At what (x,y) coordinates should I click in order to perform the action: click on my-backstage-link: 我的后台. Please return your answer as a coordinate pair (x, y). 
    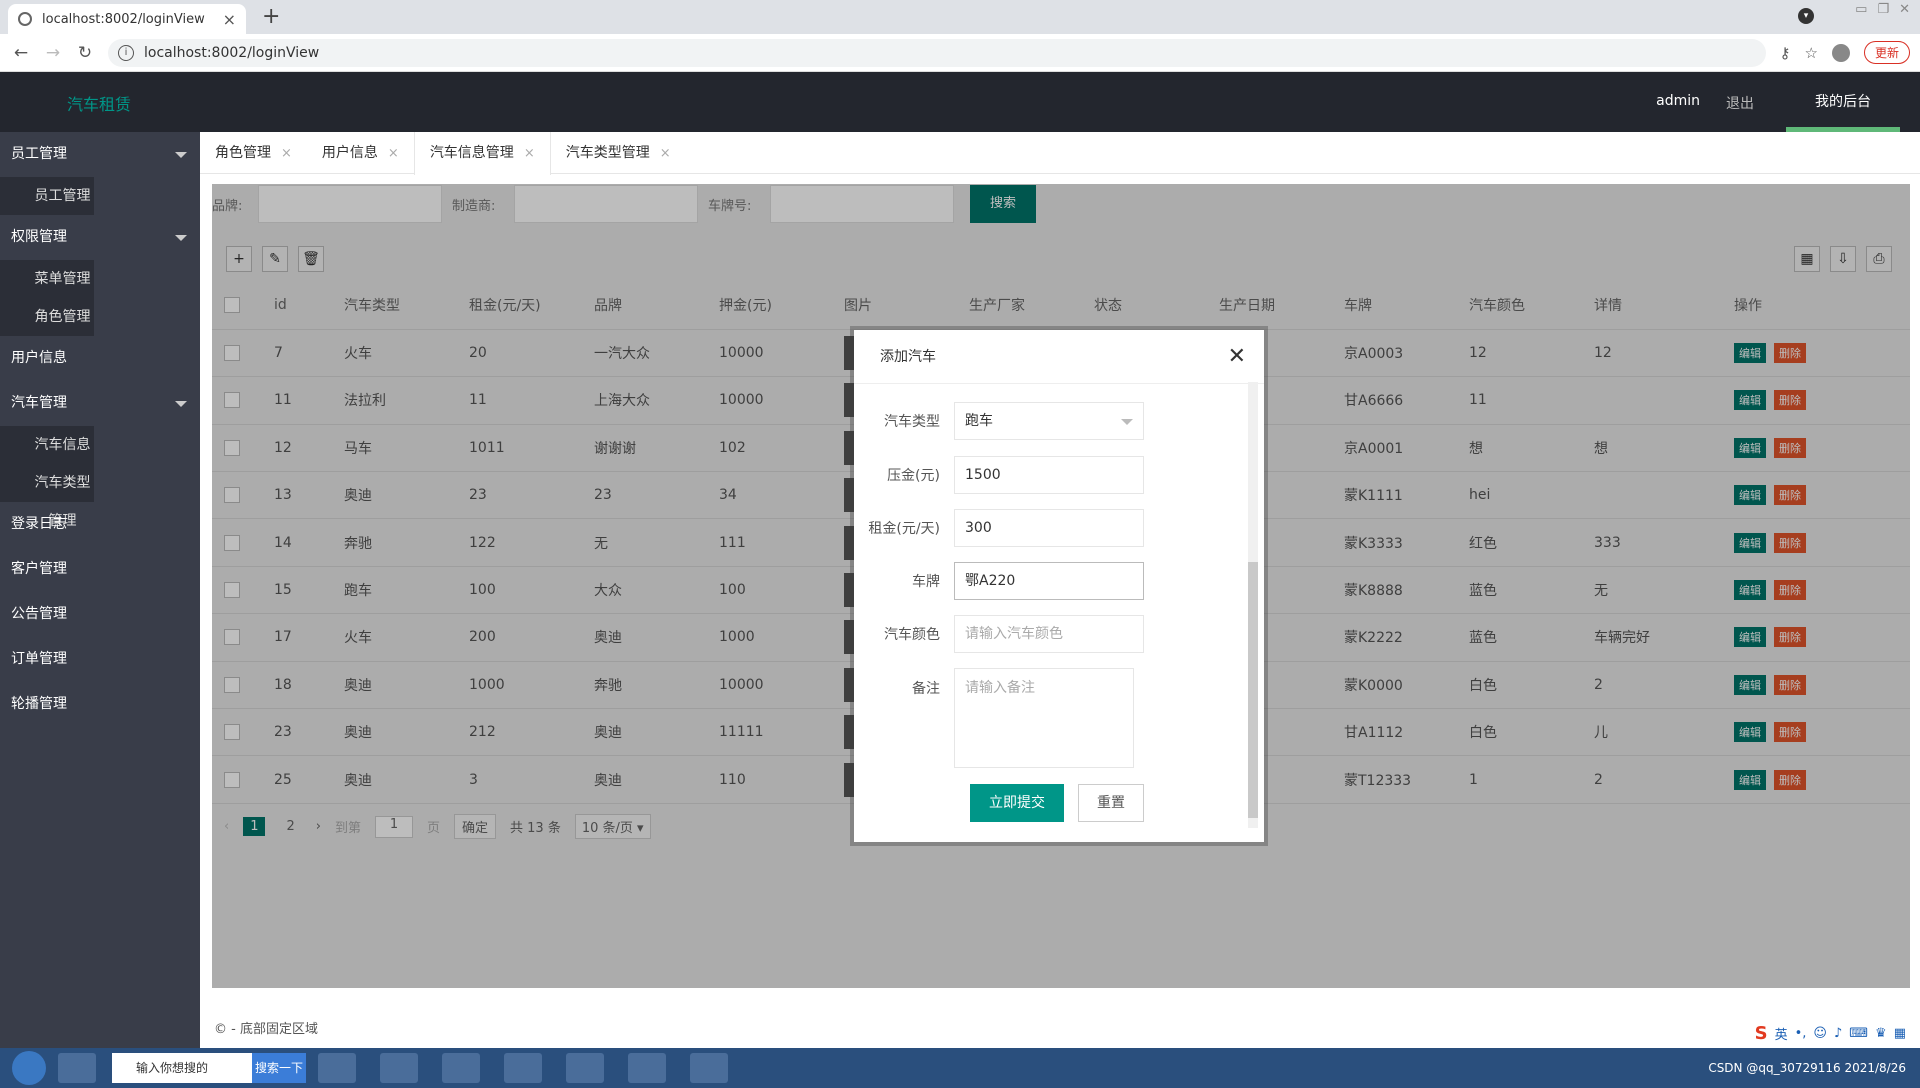
    Looking at the image, I should click on (1843, 102).